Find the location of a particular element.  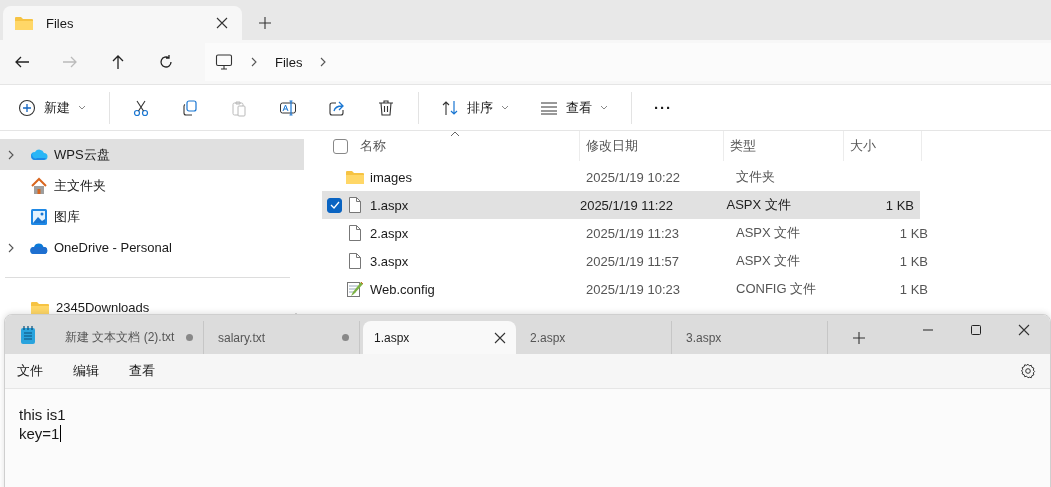

select-all-checkbox is located at coordinates (340, 146).